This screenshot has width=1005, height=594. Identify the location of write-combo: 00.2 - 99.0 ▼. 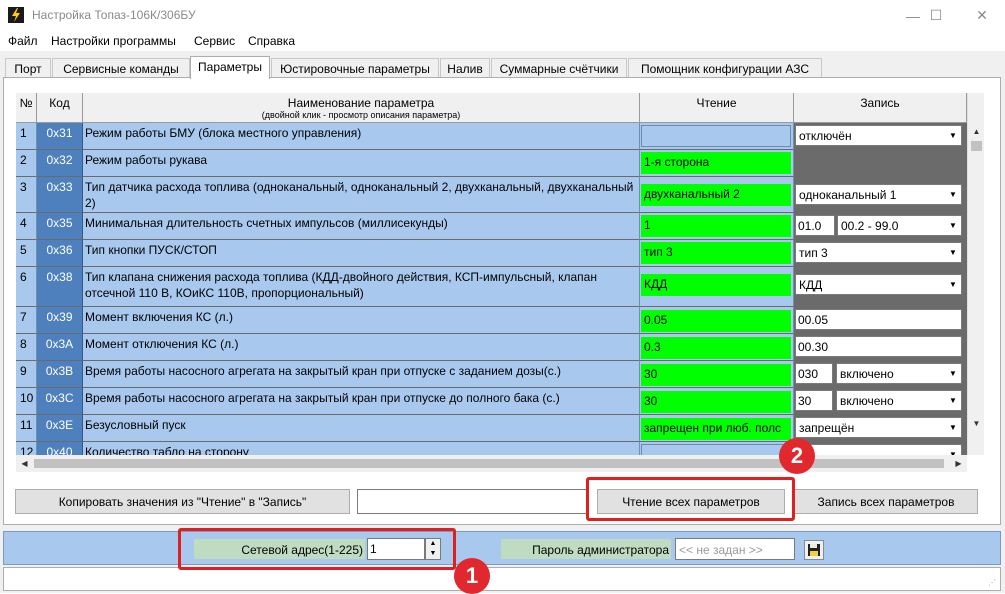
(899, 225).